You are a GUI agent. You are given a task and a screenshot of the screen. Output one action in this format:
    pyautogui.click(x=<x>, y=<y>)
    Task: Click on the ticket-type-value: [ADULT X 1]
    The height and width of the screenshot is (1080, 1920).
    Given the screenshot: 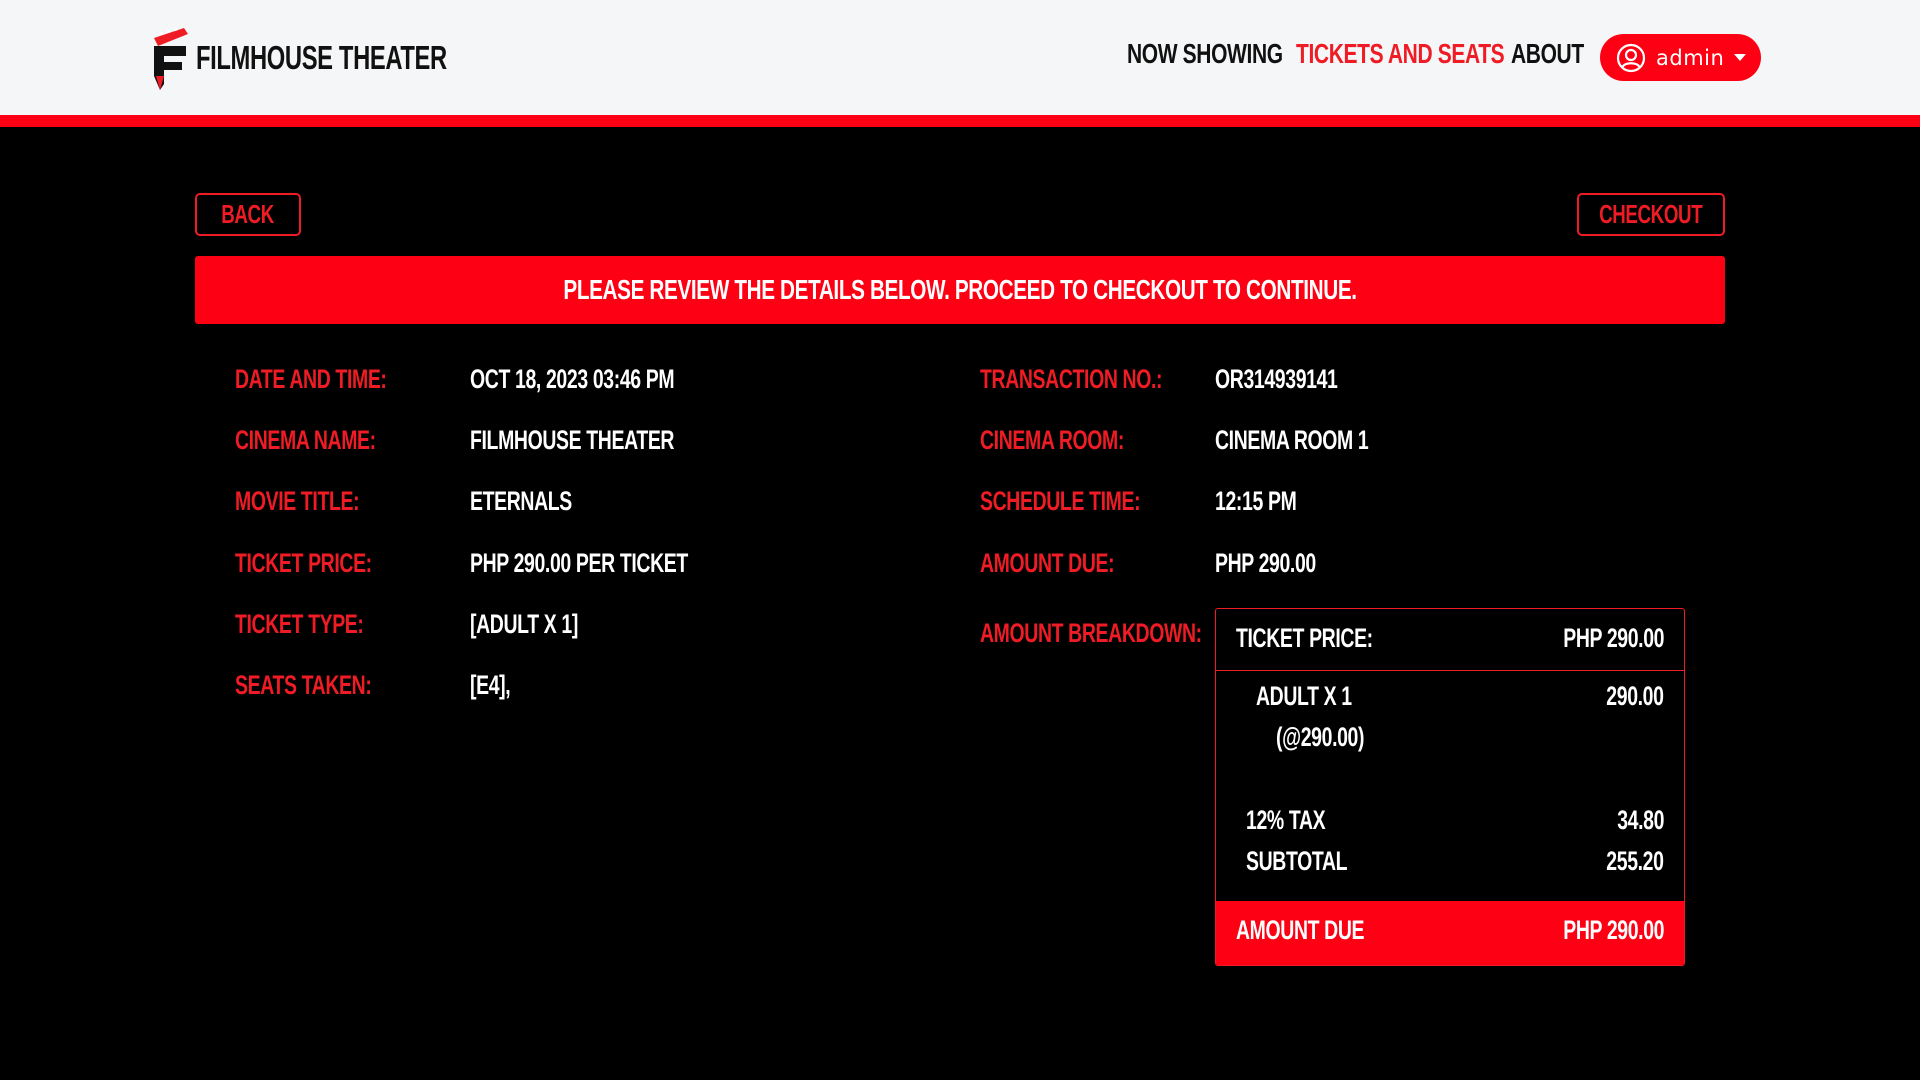 What is the action you would take?
    pyautogui.click(x=524, y=624)
    